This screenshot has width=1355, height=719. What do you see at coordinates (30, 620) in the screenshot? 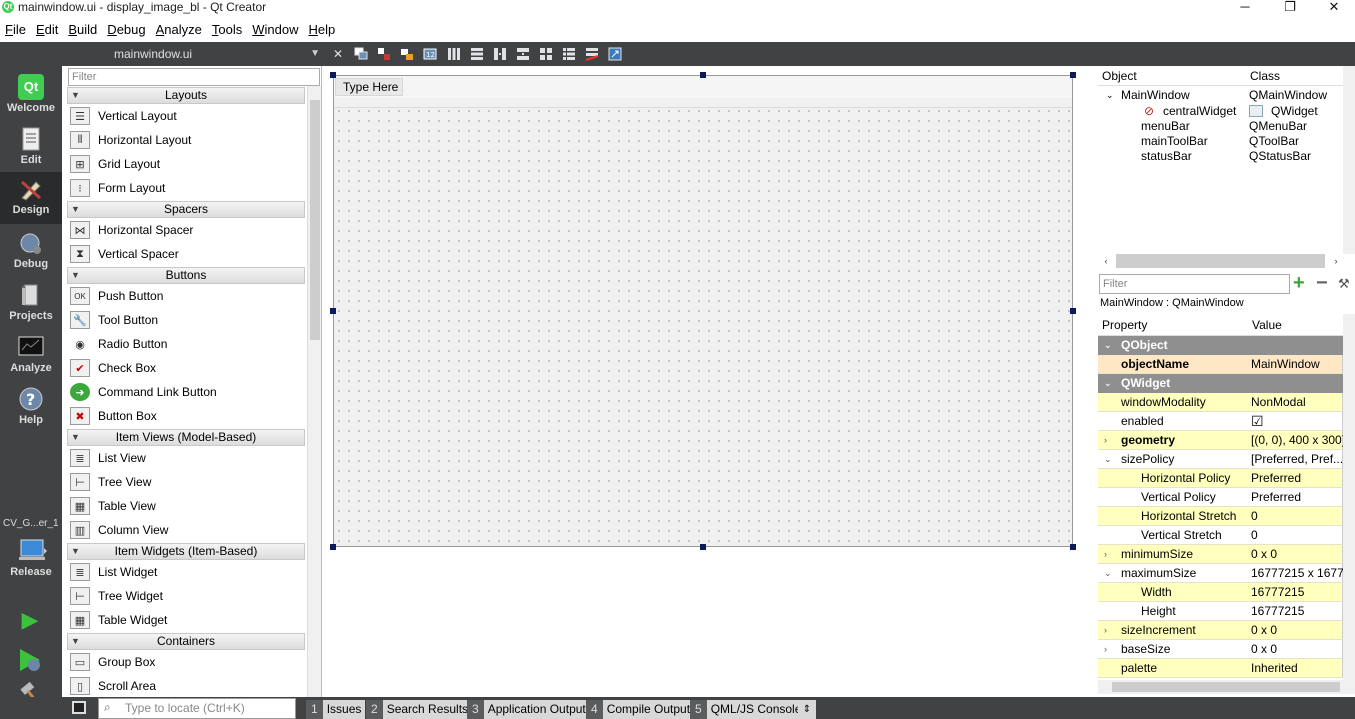
I see `run-icon: ▶` at bounding box center [30, 620].